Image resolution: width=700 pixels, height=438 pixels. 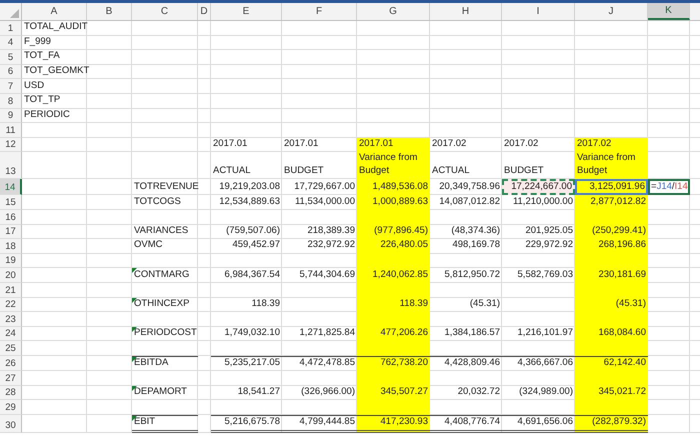 I want to click on table-cell: 17,224,667.00, so click(x=538, y=187).